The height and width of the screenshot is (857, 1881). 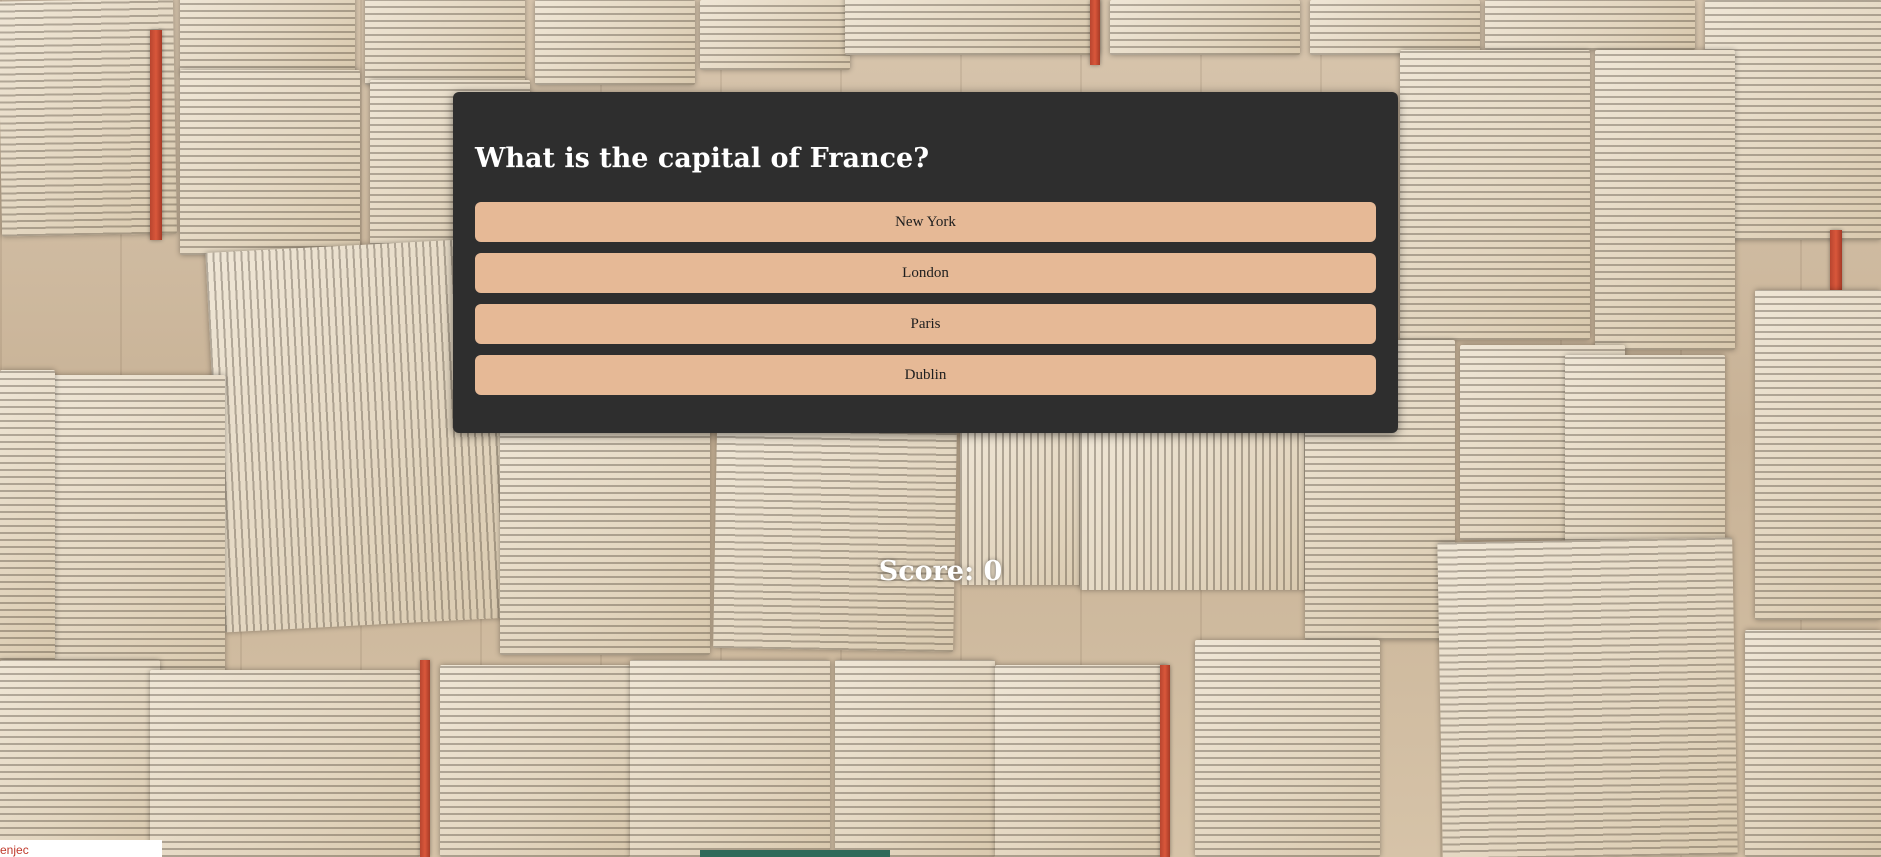 I want to click on answer-button-london: London, so click(x=925, y=273).